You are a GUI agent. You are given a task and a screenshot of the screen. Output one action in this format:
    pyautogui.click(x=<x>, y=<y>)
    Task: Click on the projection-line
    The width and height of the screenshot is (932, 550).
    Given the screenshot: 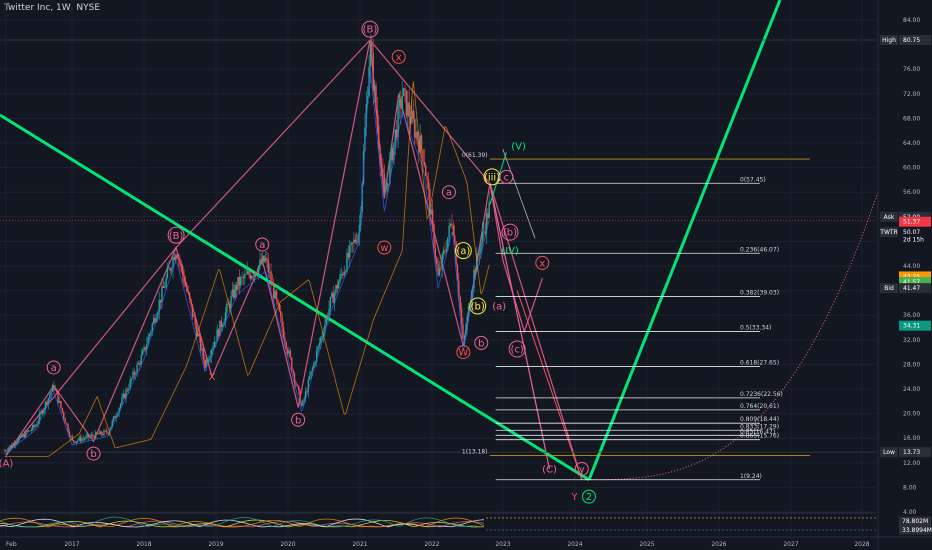 What is the action you would take?
    pyautogui.click(x=549, y=385)
    